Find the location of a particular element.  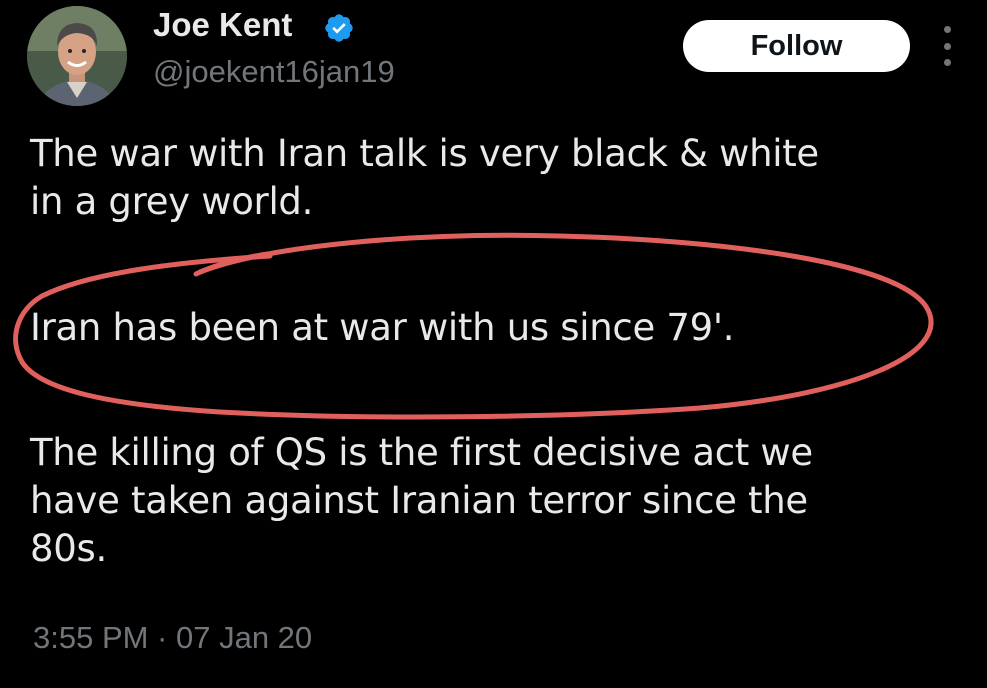

tweet-line: 80s. is located at coordinates (68, 548).